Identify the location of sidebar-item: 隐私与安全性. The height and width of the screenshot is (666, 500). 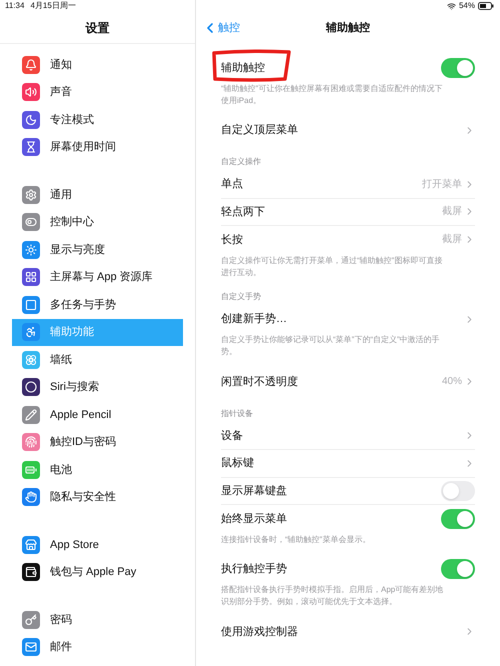
(97, 497).